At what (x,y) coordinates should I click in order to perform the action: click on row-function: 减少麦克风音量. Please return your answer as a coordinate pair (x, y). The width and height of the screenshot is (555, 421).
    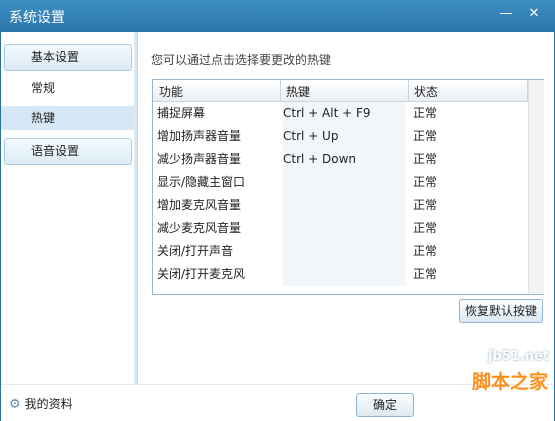
    Looking at the image, I should click on (199, 228).